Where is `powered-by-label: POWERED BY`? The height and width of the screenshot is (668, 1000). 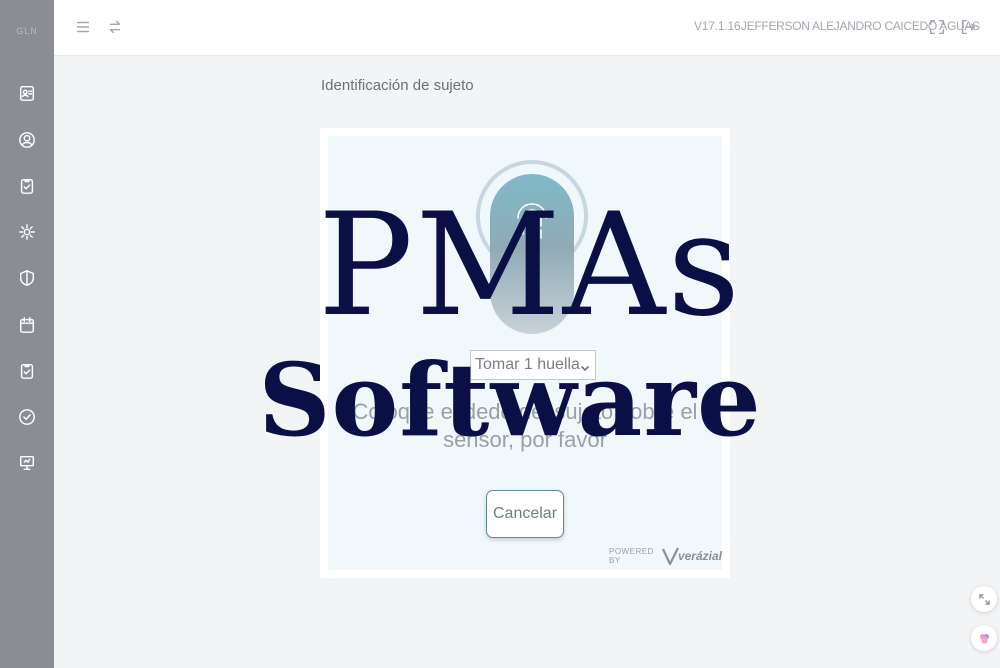
powered-by-label: POWERED BY is located at coordinates (631, 556).